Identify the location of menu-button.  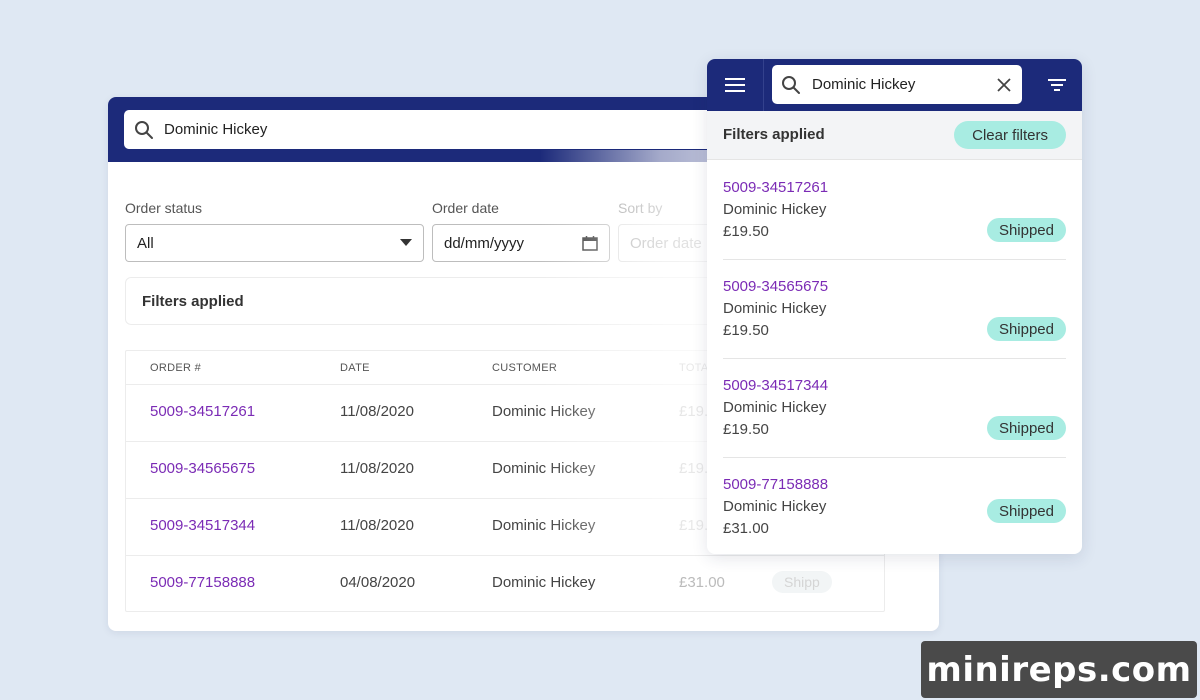
(735, 85).